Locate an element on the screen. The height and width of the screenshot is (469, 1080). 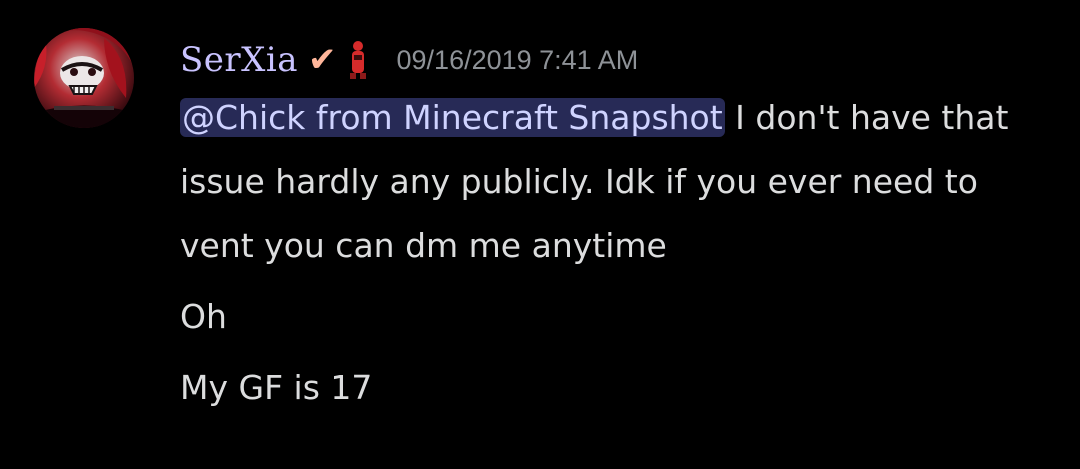
message-paragraph: Oh is located at coordinates (620, 317).